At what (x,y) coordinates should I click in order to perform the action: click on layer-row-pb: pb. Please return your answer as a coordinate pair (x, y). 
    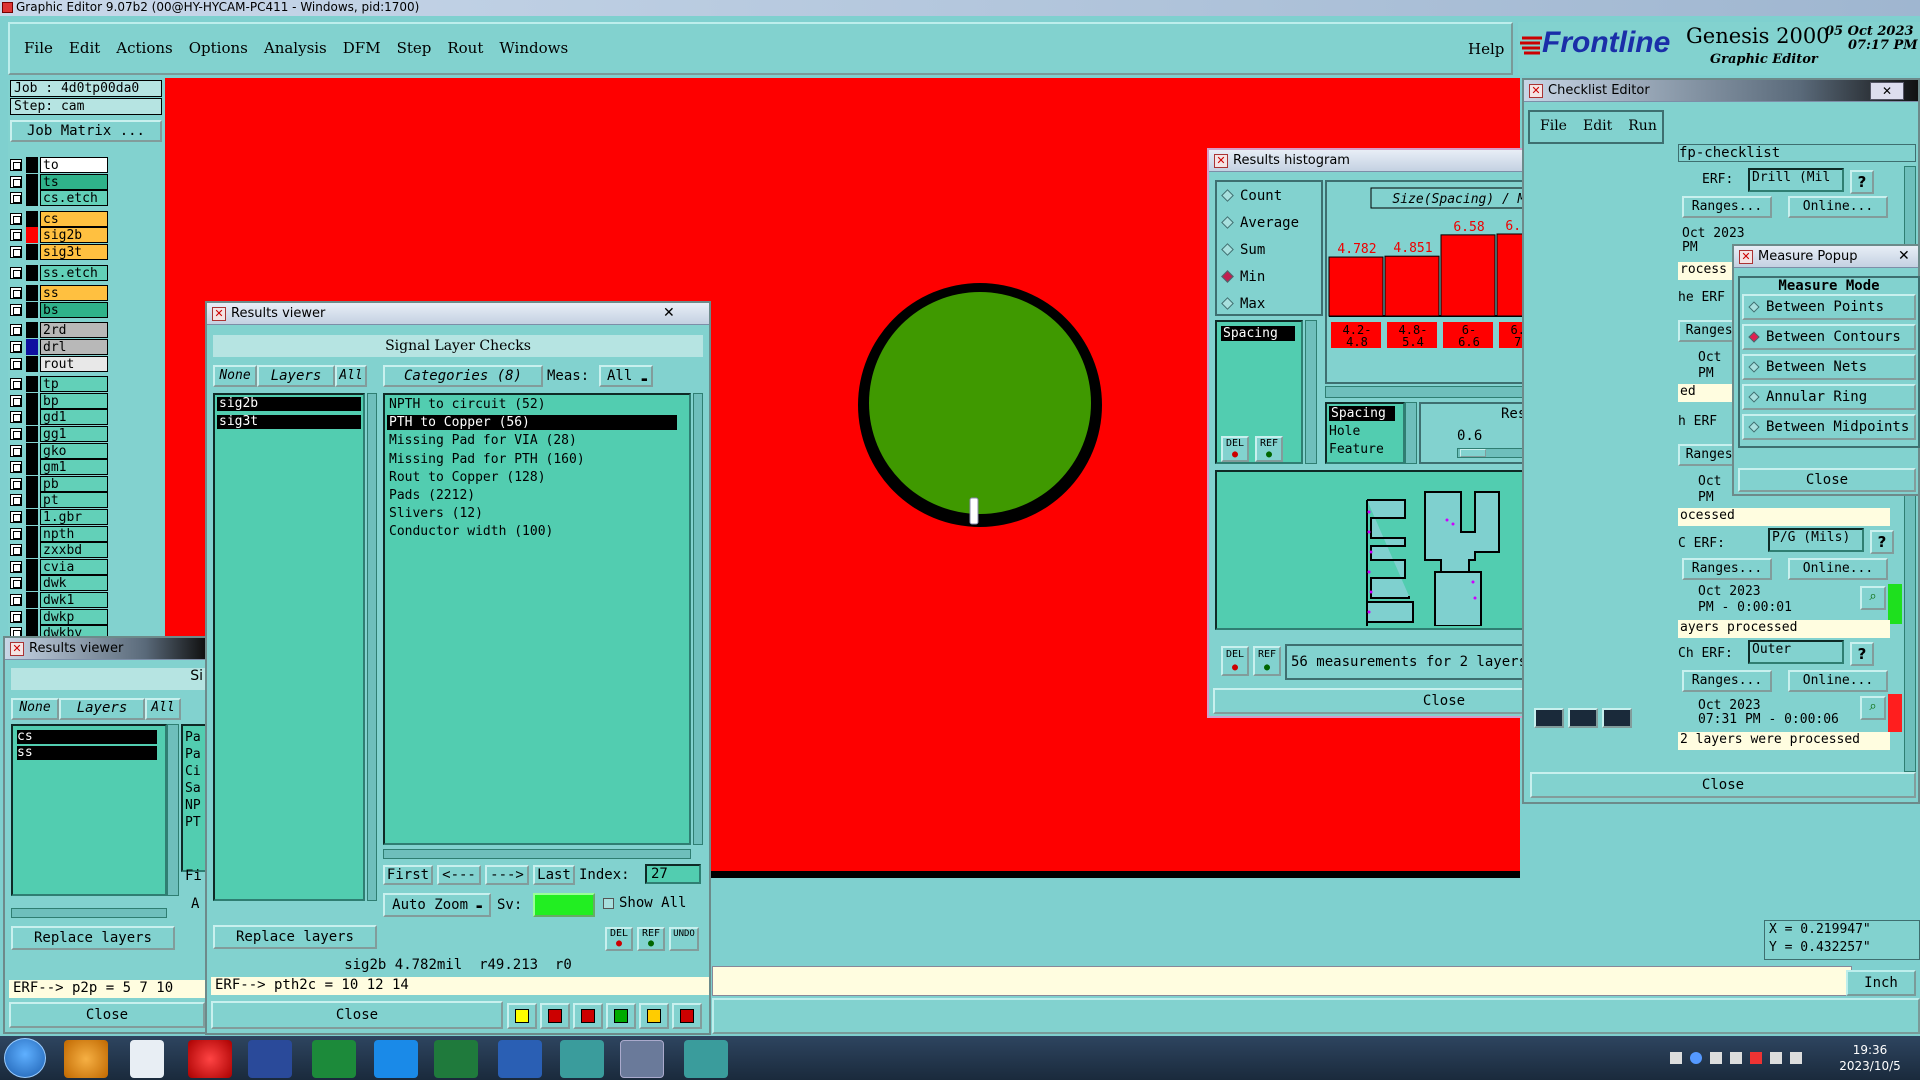
    Looking at the image, I should click on (59, 483).